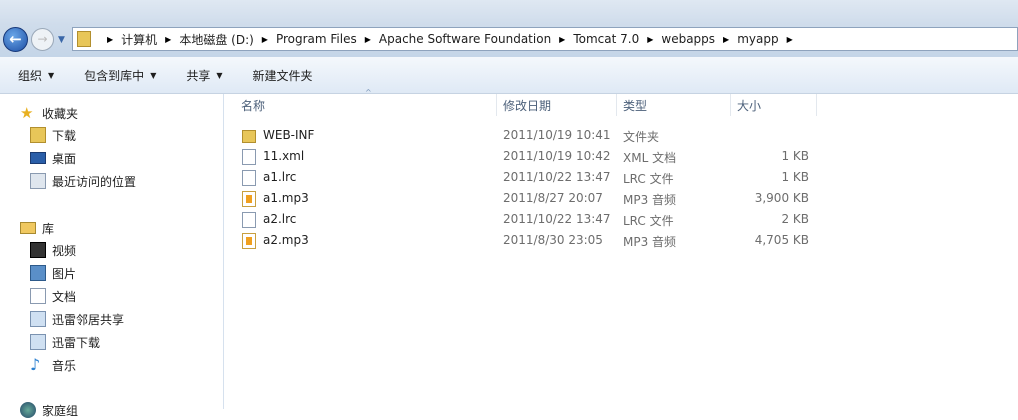 This screenshot has height=420, width=1018. I want to click on nav-label: 迅雷下载, so click(76, 342).